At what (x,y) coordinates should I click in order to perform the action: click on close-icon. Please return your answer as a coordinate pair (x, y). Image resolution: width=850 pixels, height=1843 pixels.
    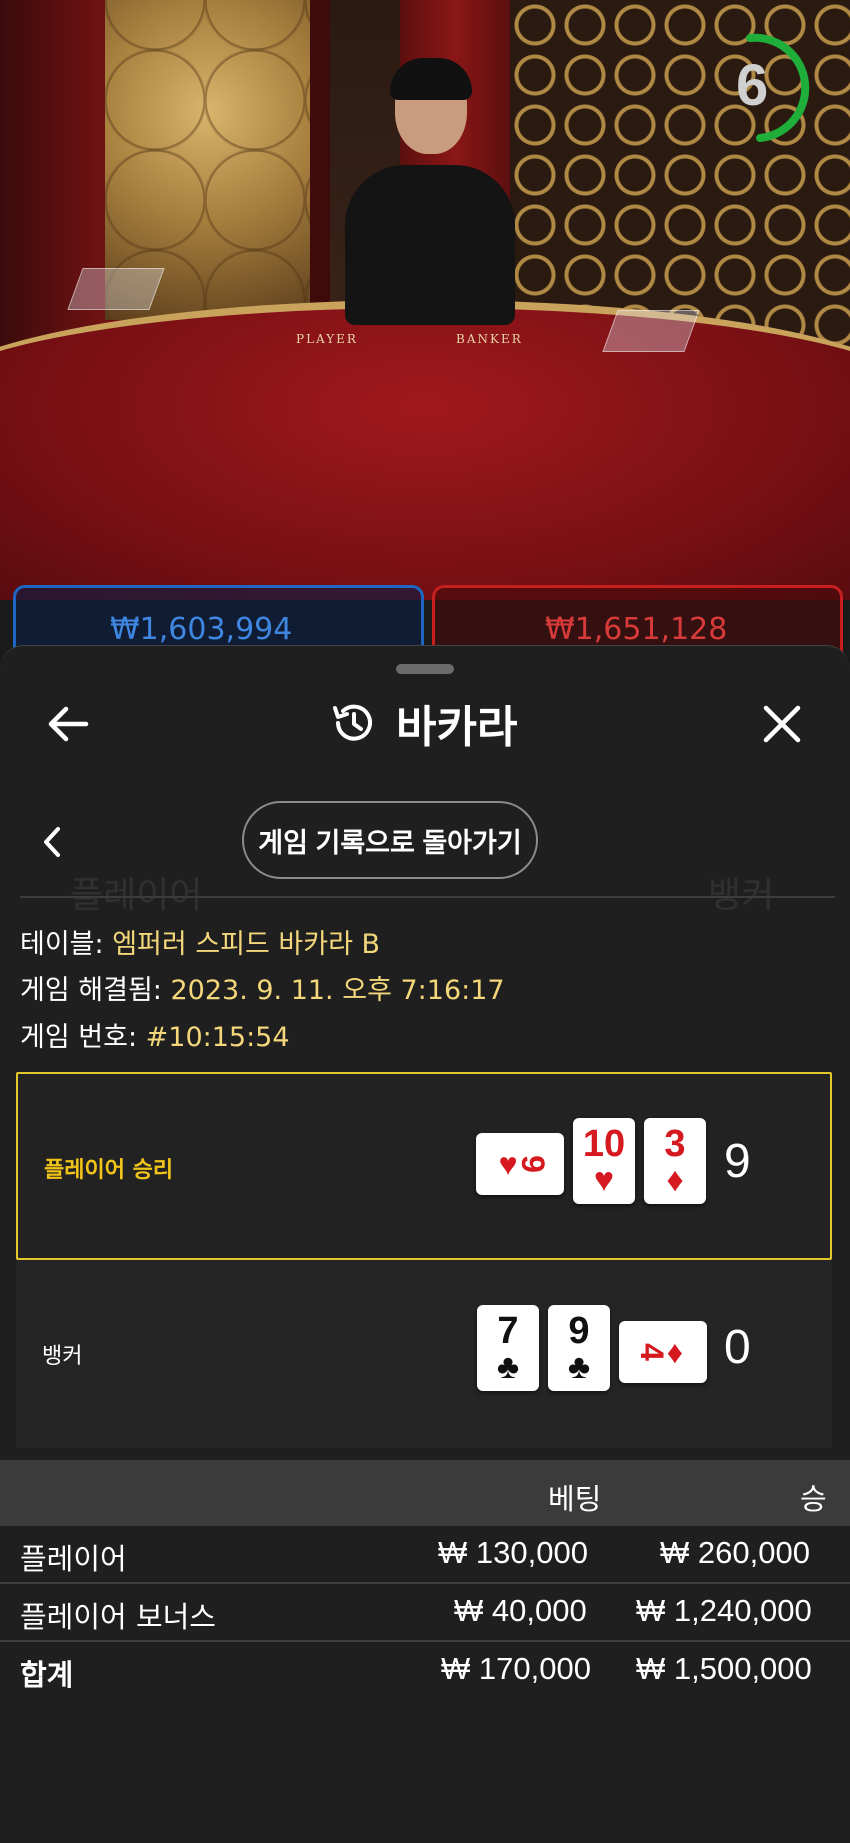
    Looking at the image, I should click on (782, 724).